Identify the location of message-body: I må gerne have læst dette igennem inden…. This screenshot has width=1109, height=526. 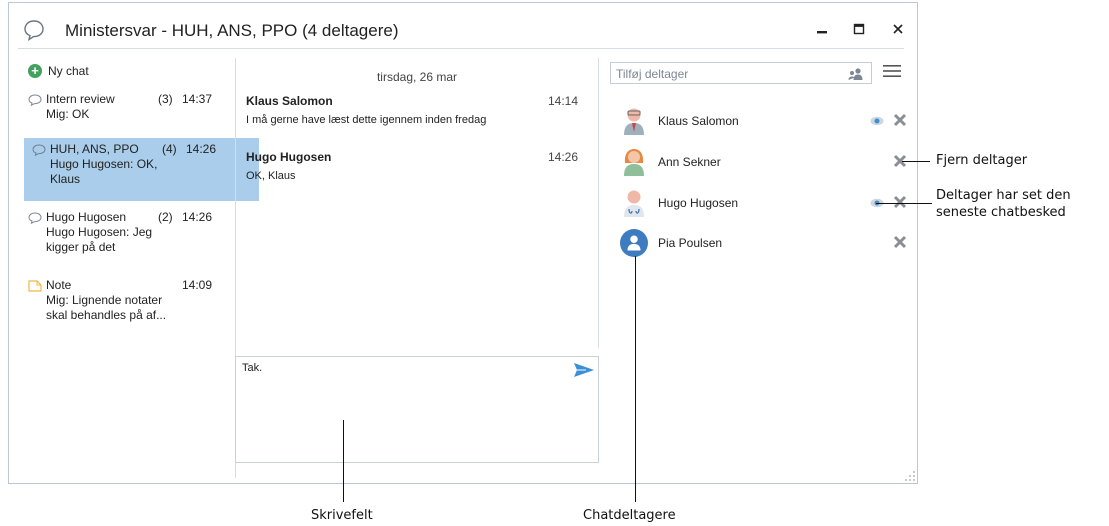
(366, 120).